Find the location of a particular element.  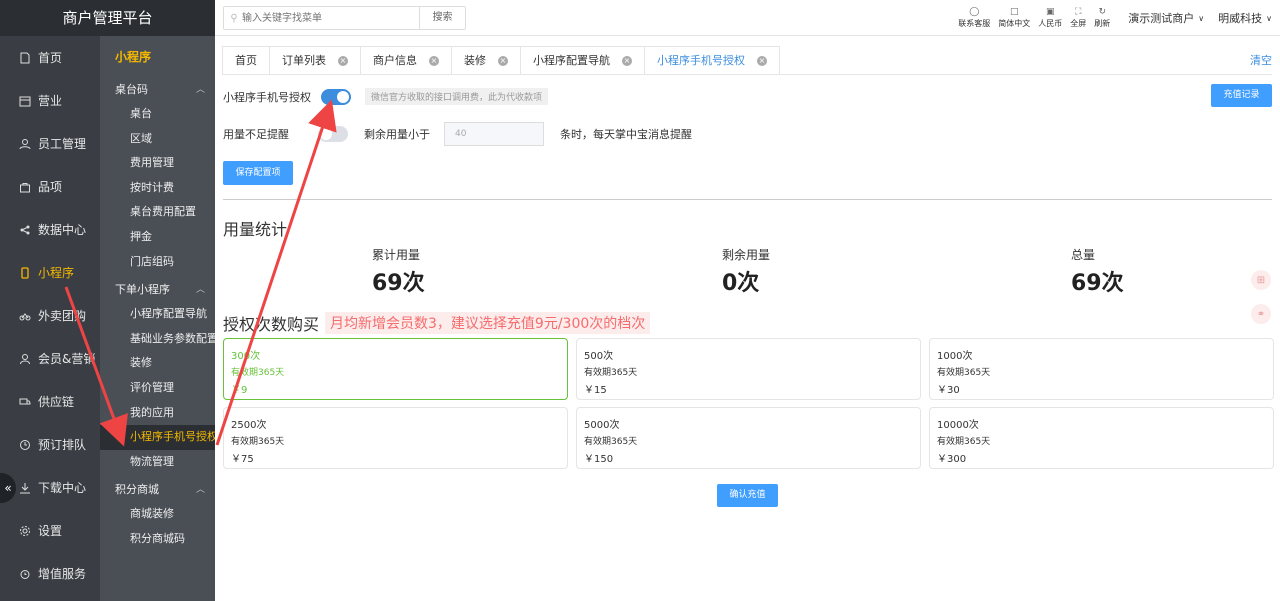

nav-label: 小程序 is located at coordinates (56, 273).